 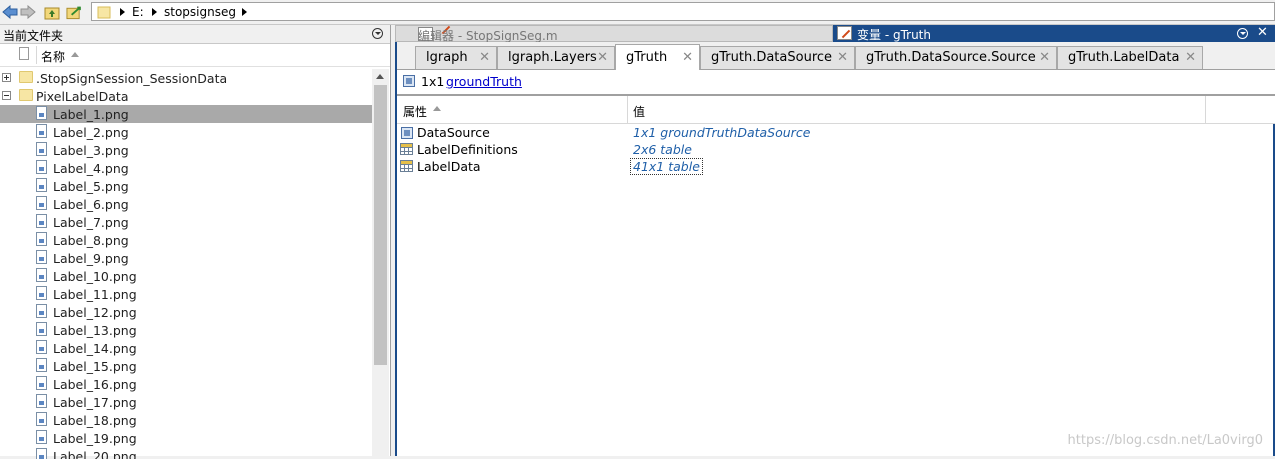 What do you see at coordinates (6, 77) in the screenshot?
I see `expand-plus-icon` at bounding box center [6, 77].